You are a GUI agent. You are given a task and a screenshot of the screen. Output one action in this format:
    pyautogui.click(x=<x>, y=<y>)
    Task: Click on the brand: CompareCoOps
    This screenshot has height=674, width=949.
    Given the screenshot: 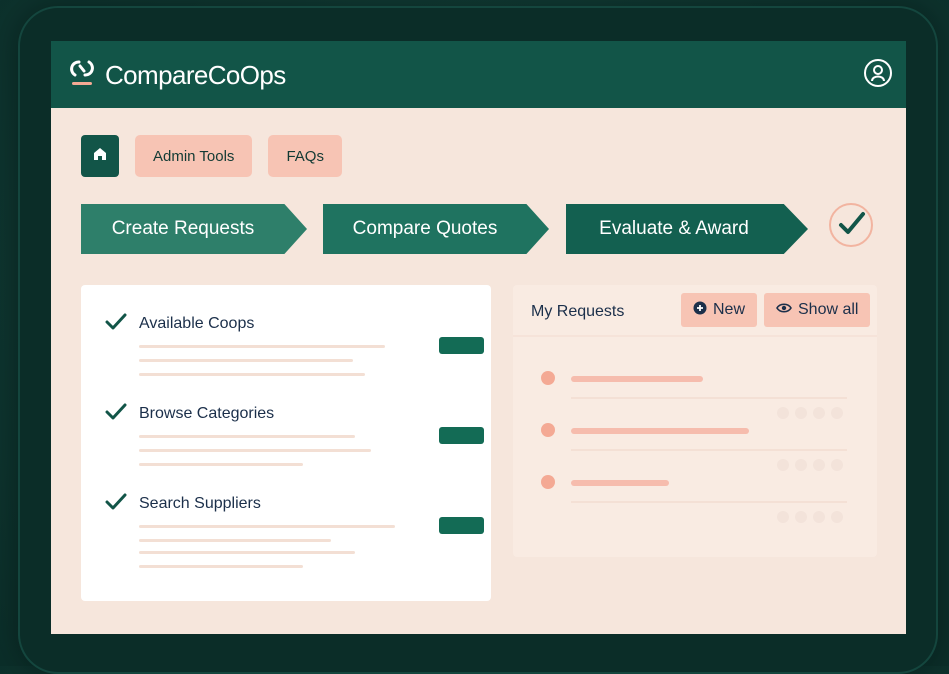 What is the action you would take?
    pyautogui.click(x=177, y=75)
    